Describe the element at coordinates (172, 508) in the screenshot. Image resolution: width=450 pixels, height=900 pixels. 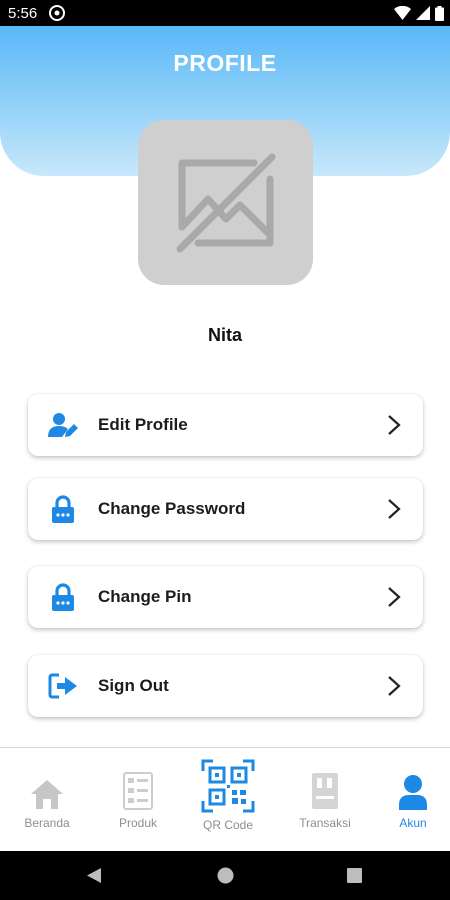
I see `menu-label: Change Password` at that location.